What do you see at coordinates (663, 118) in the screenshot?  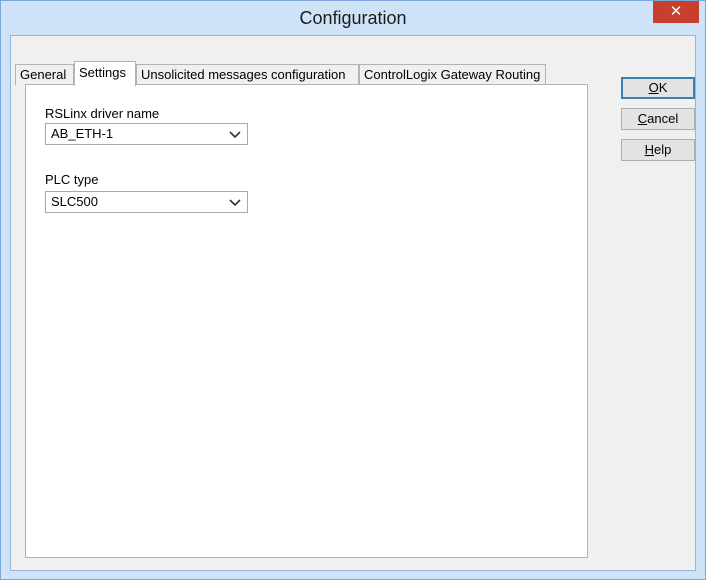 I see `cancel-label: ancel` at bounding box center [663, 118].